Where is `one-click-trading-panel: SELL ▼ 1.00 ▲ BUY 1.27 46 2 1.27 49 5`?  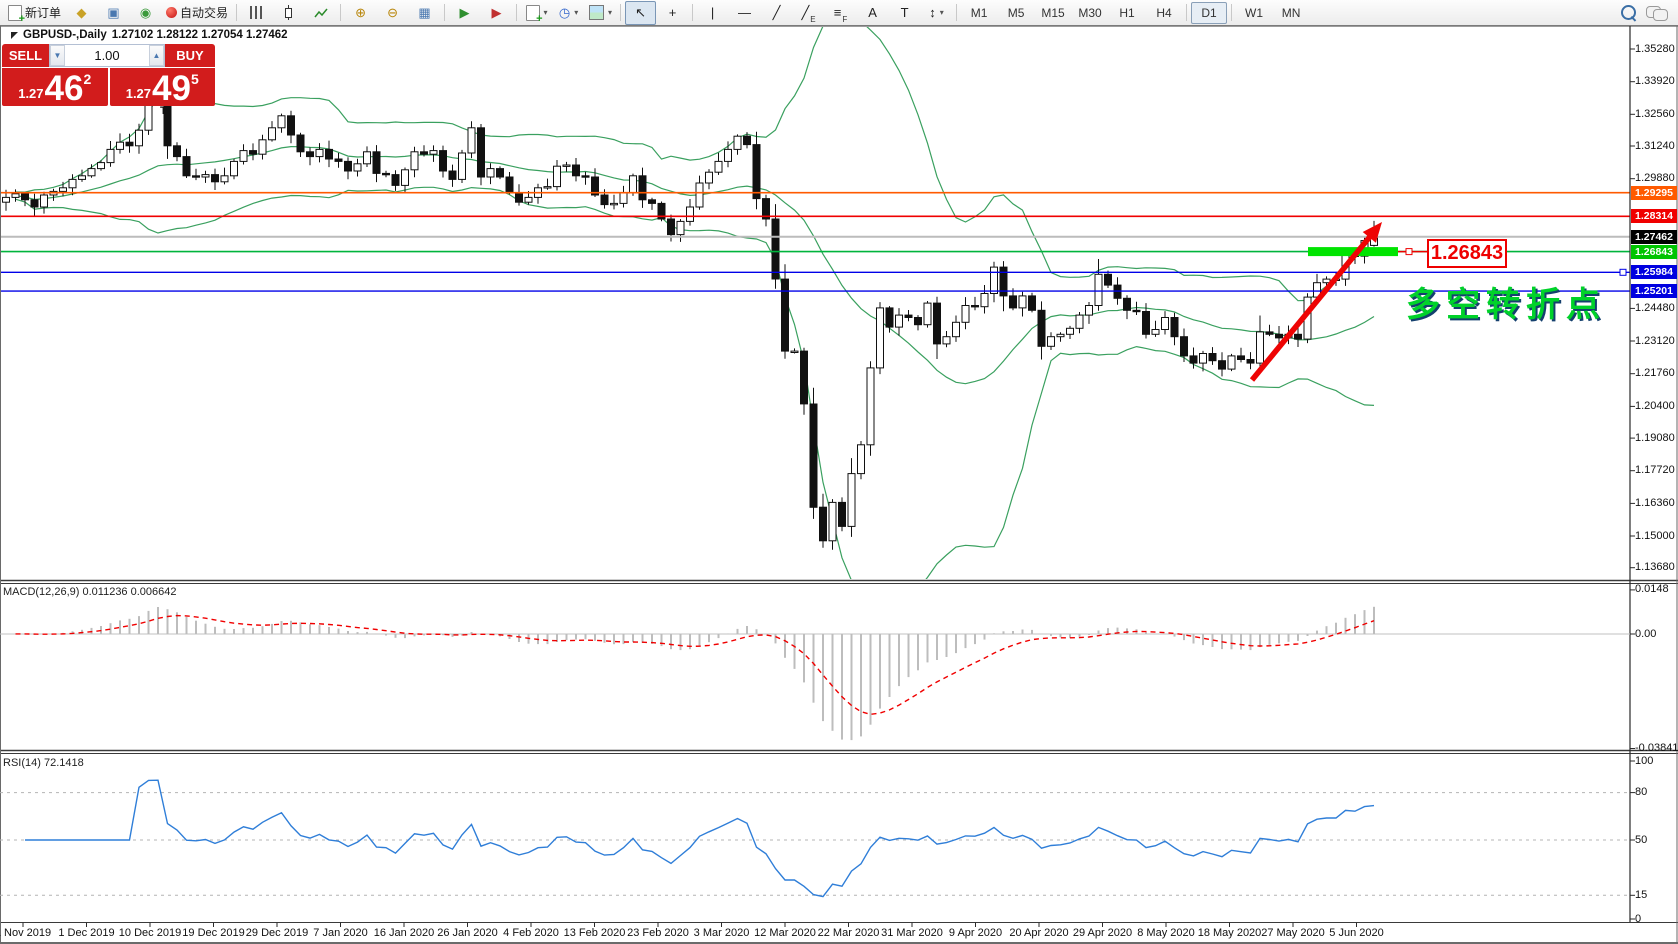 one-click-trading-panel: SELL ▼ 1.00 ▲ BUY 1.27 46 2 1.27 49 5 is located at coordinates (108, 75).